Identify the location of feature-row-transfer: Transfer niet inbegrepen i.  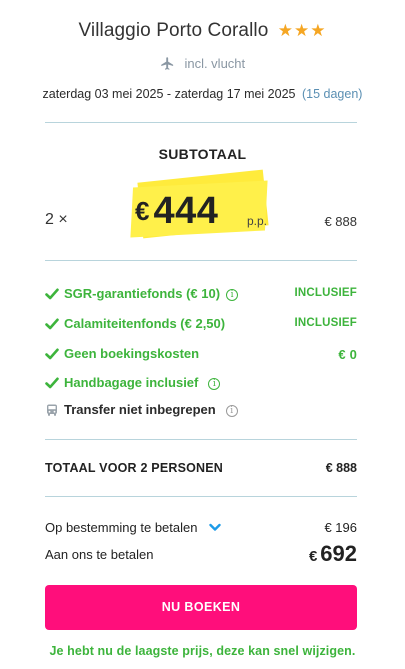
(201, 411).